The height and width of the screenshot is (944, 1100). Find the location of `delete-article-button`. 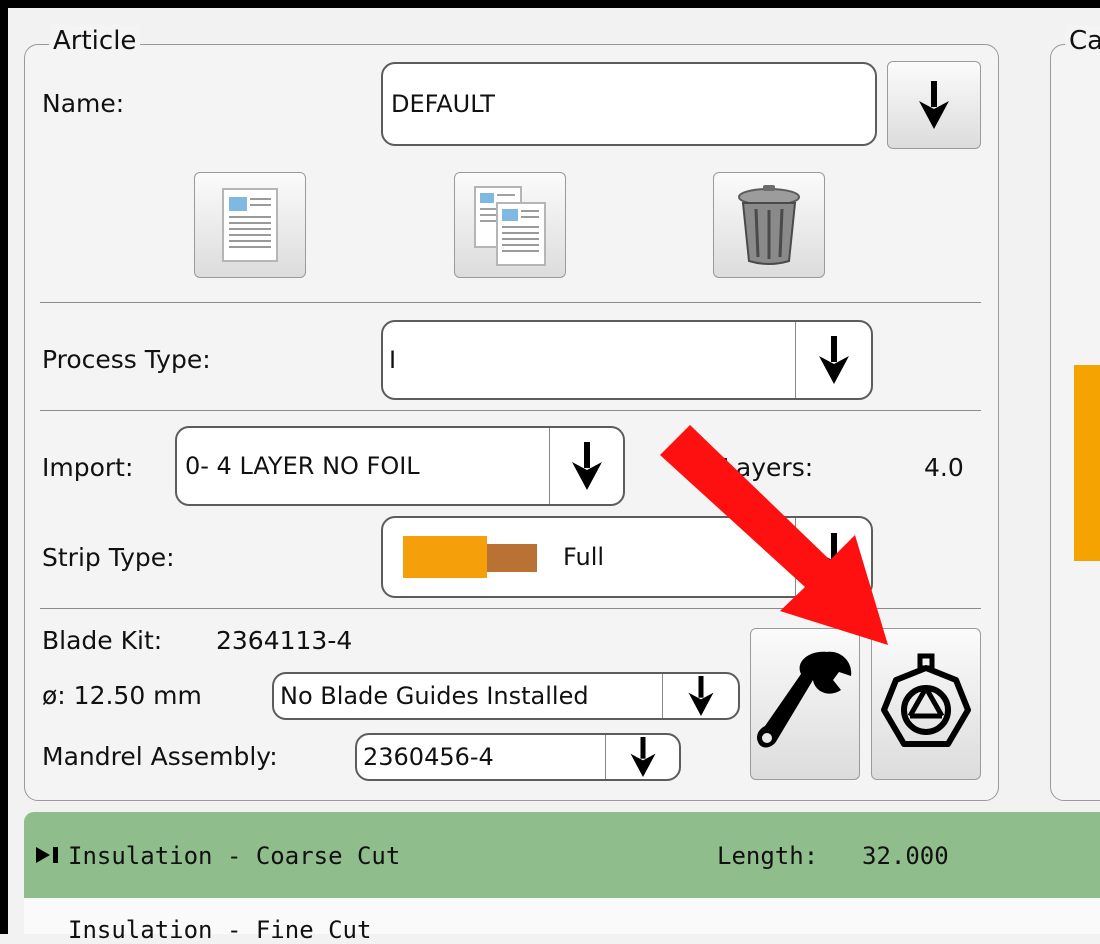

delete-article-button is located at coordinates (769, 225).